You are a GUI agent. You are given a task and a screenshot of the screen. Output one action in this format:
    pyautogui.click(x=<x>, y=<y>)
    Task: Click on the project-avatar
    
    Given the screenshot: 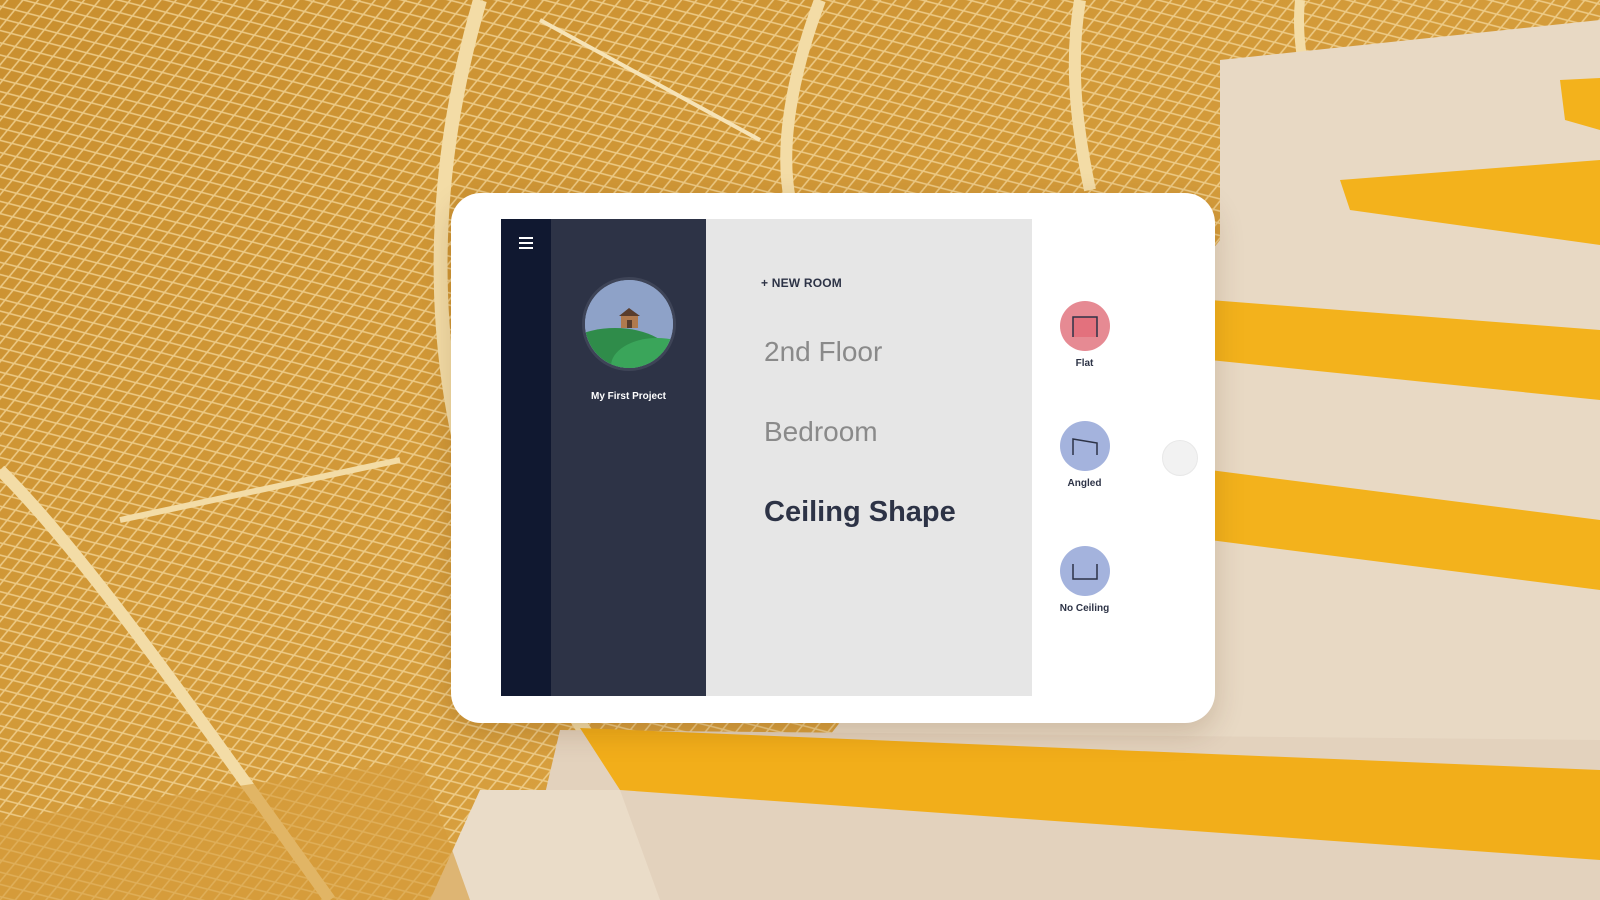 What is the action you would take?
    pyautogui.click(x=629, y=324)
    